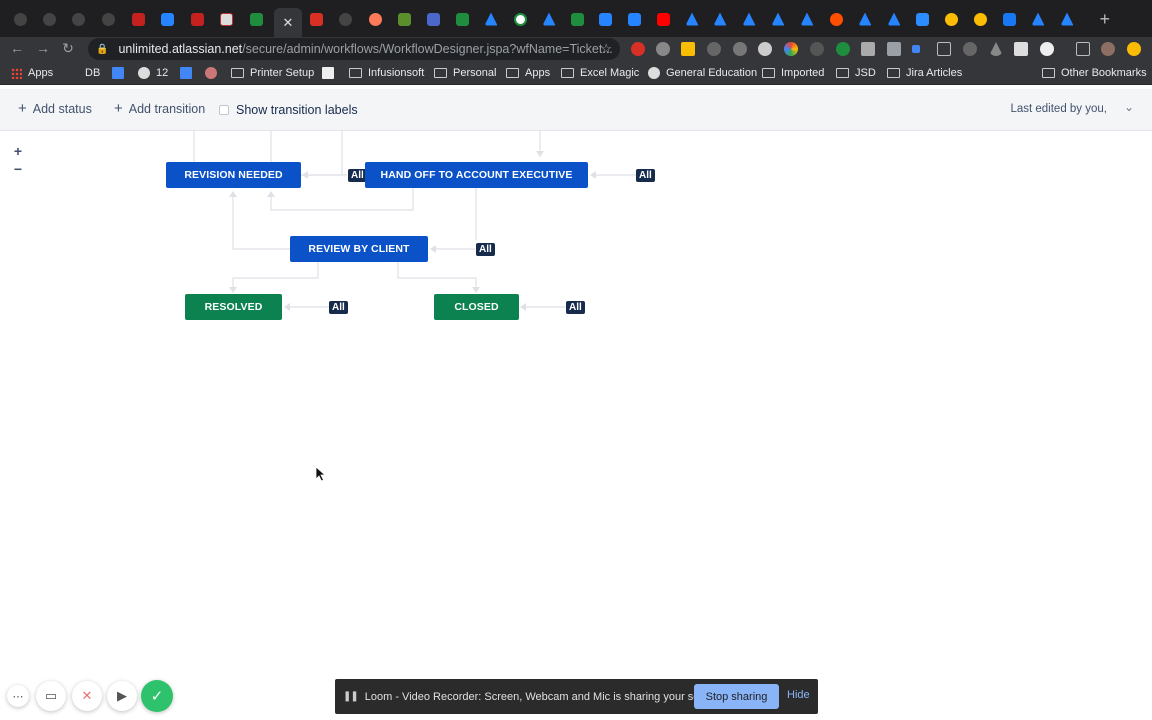 The width and height of the screenshot is (1152, 720). I want to click on bookmark-calendar, so click(331, 73).